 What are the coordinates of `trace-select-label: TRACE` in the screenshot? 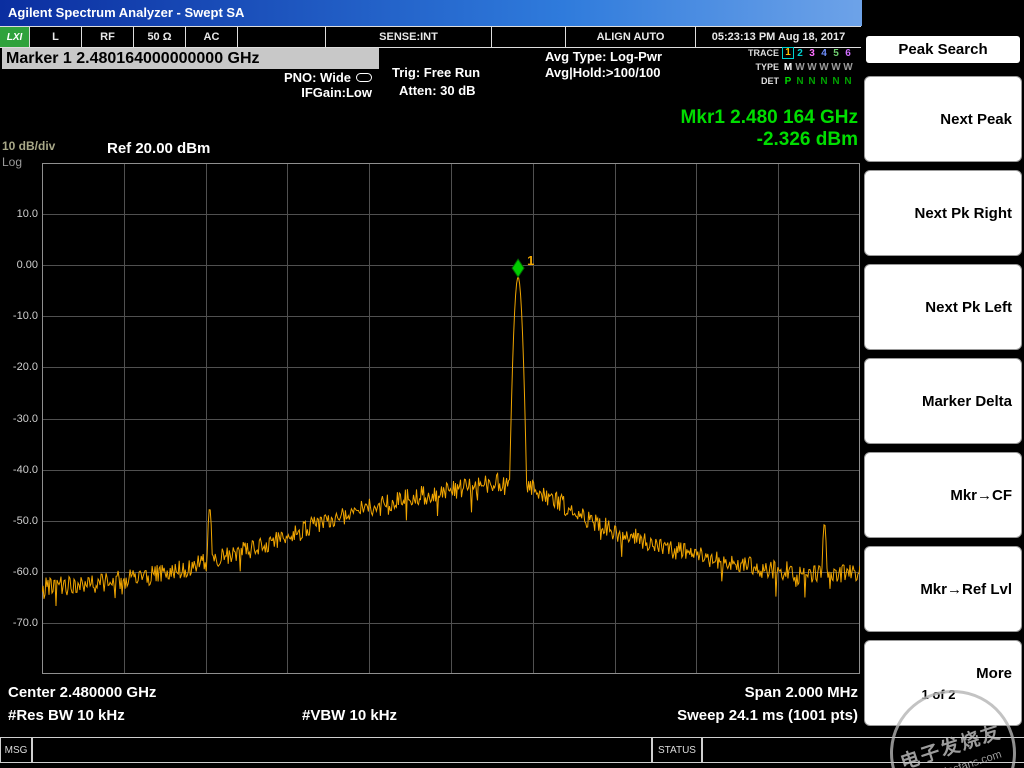 It's located at (763, 53).